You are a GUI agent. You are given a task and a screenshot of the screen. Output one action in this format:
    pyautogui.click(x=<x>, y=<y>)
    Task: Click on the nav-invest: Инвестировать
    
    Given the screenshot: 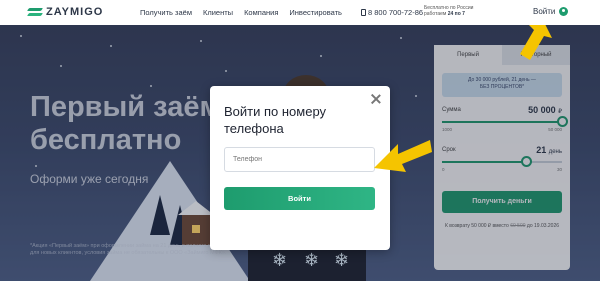 What is the action you would take?
    pyautogui.click(x=315, y=12)
    